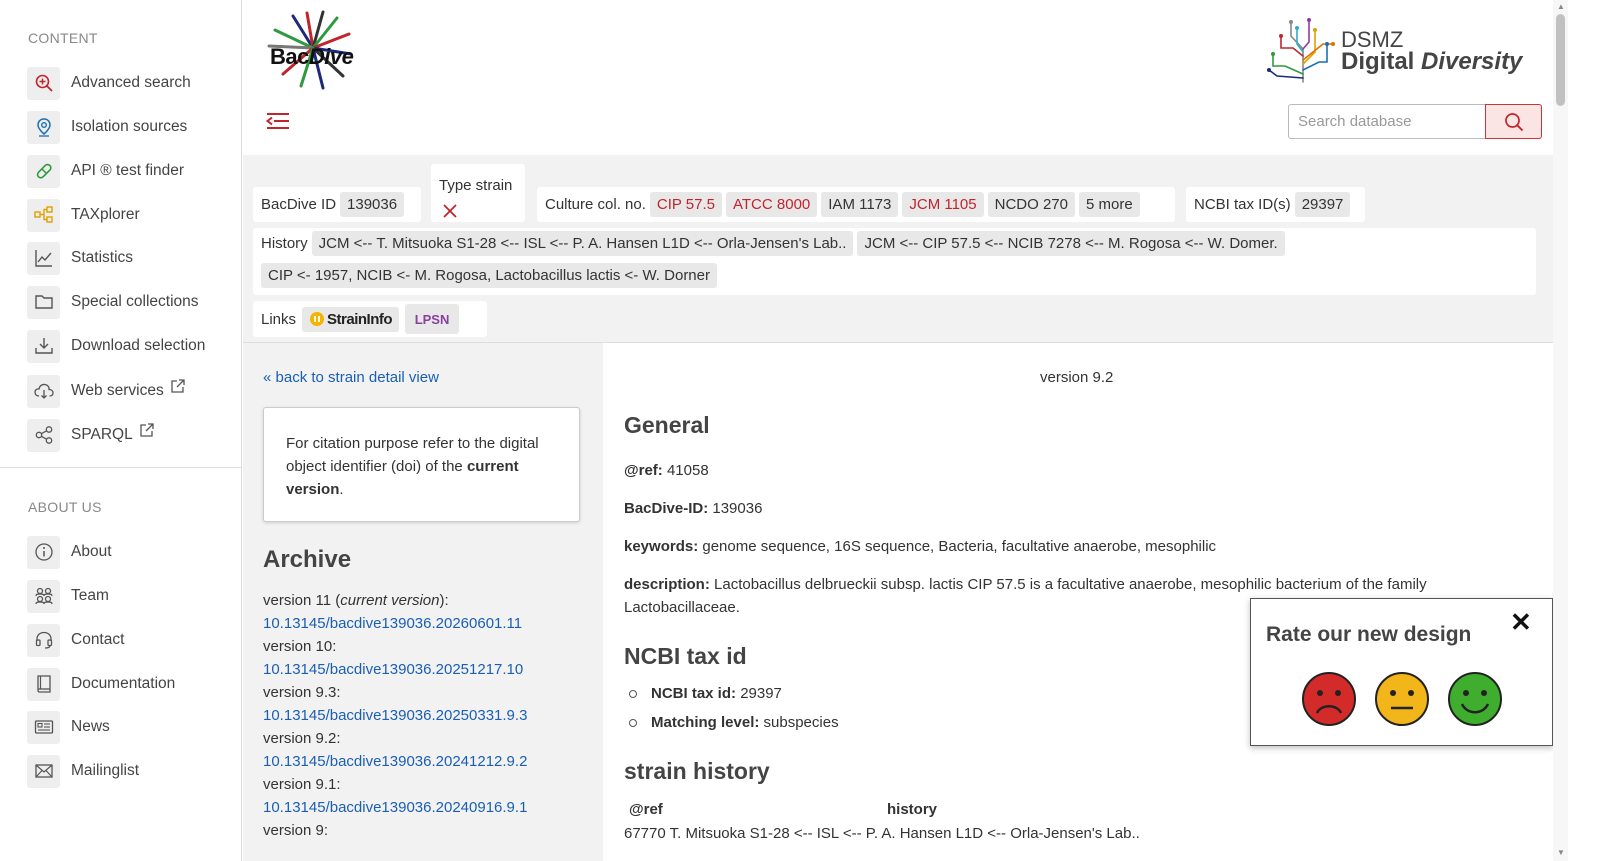  What do you see at coordinates (1521, 622) in the screenshot?
I see `close-popup-button: ✕` at bounding box center [1521, 622].